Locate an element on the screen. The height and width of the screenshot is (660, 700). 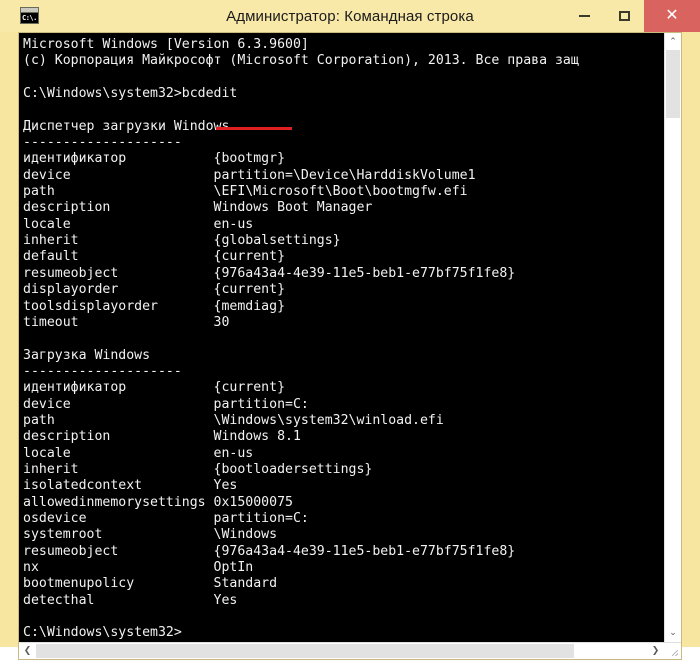
close-icon: ✕ is located at coordinates (672, 15).